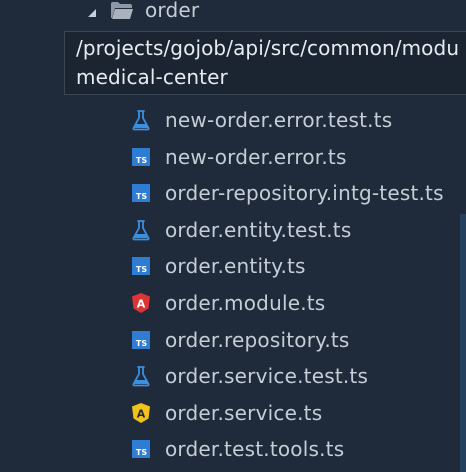 The height and width of the screenshot is (472, 466). What do you see at coordinates (152, 77) in the screenshot?
I see `tooltip-path-line-continued: medical-center` at bounding box center [152, 77].